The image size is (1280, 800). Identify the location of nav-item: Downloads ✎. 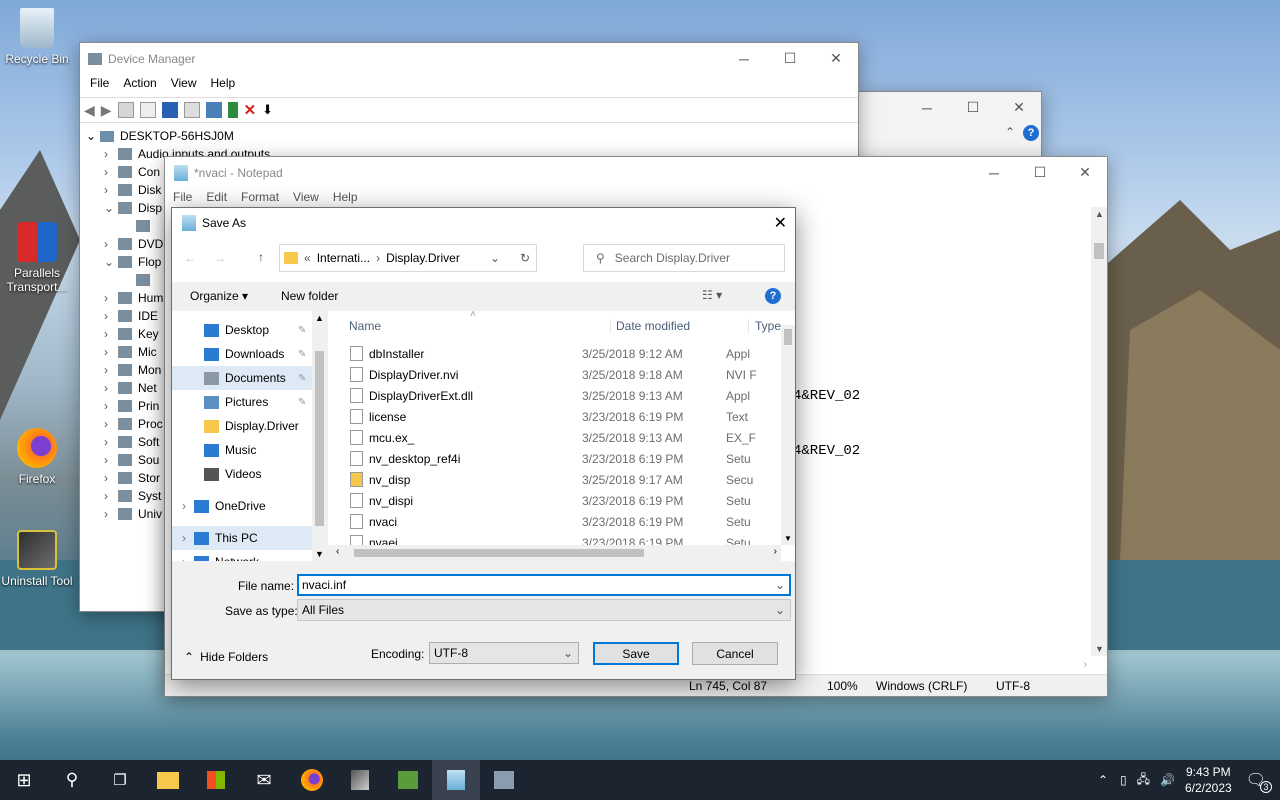
(242, 354).